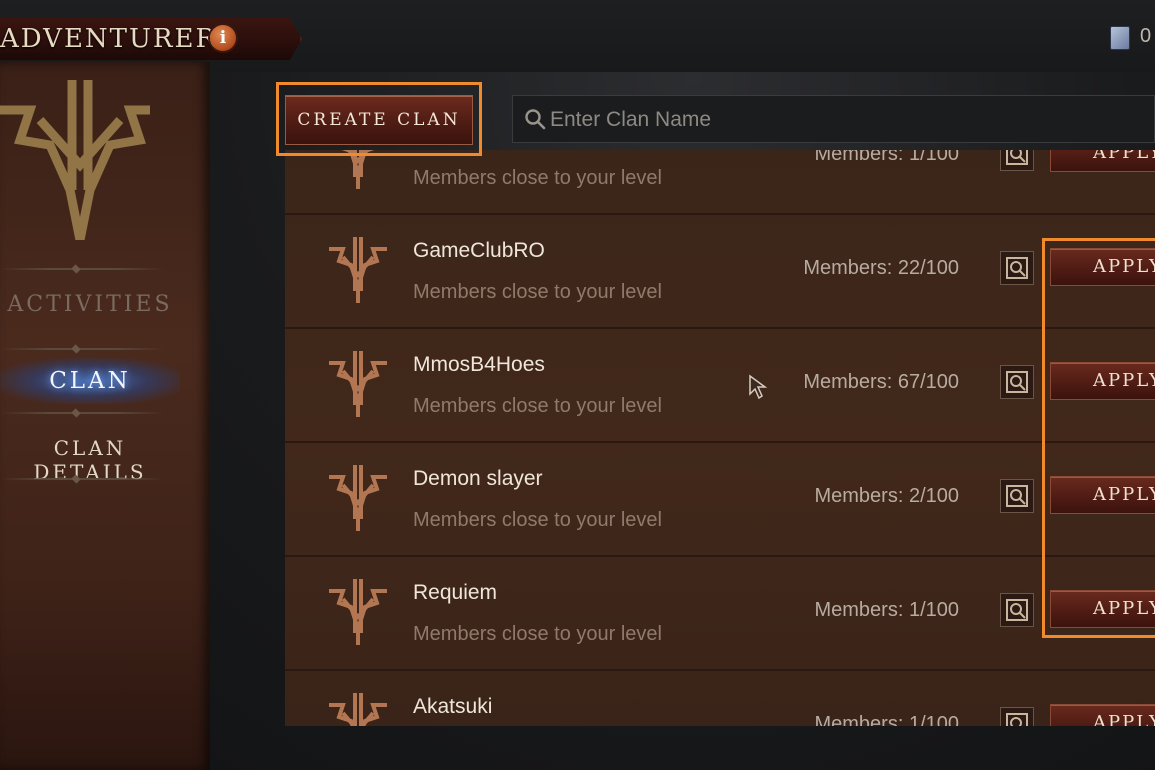  I want to click on clan-name: Requiem, so click(455, 592).